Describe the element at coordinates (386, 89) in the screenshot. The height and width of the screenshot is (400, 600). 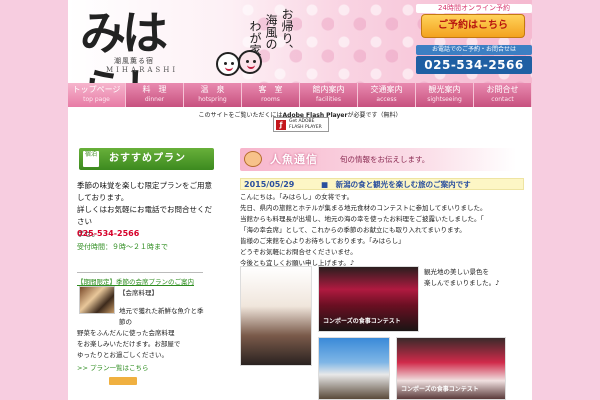
I see `nav-label: 交通案内` at that location.